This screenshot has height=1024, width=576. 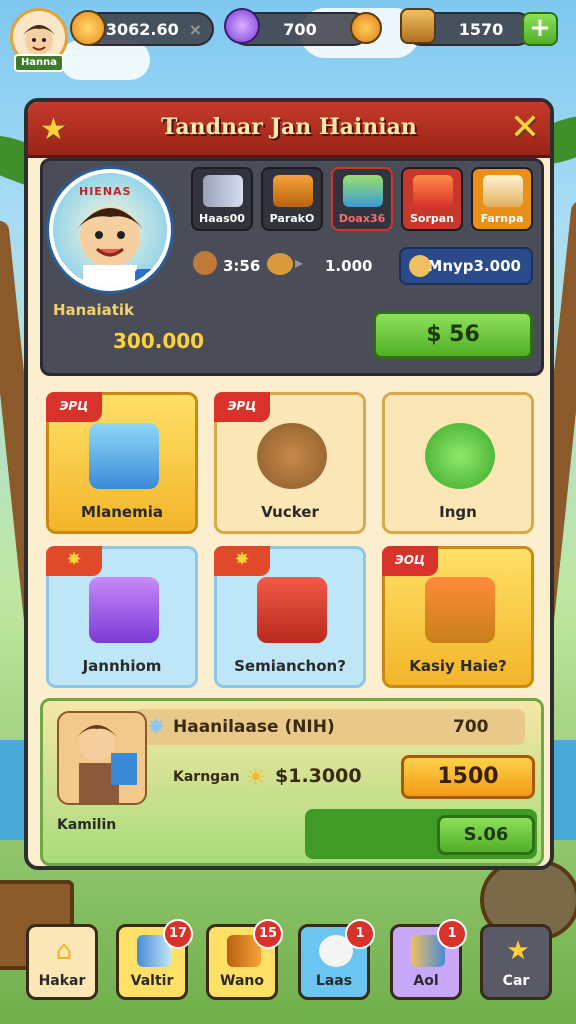 I want to click on stat-time: 3:56, so click(x=242, y=266).